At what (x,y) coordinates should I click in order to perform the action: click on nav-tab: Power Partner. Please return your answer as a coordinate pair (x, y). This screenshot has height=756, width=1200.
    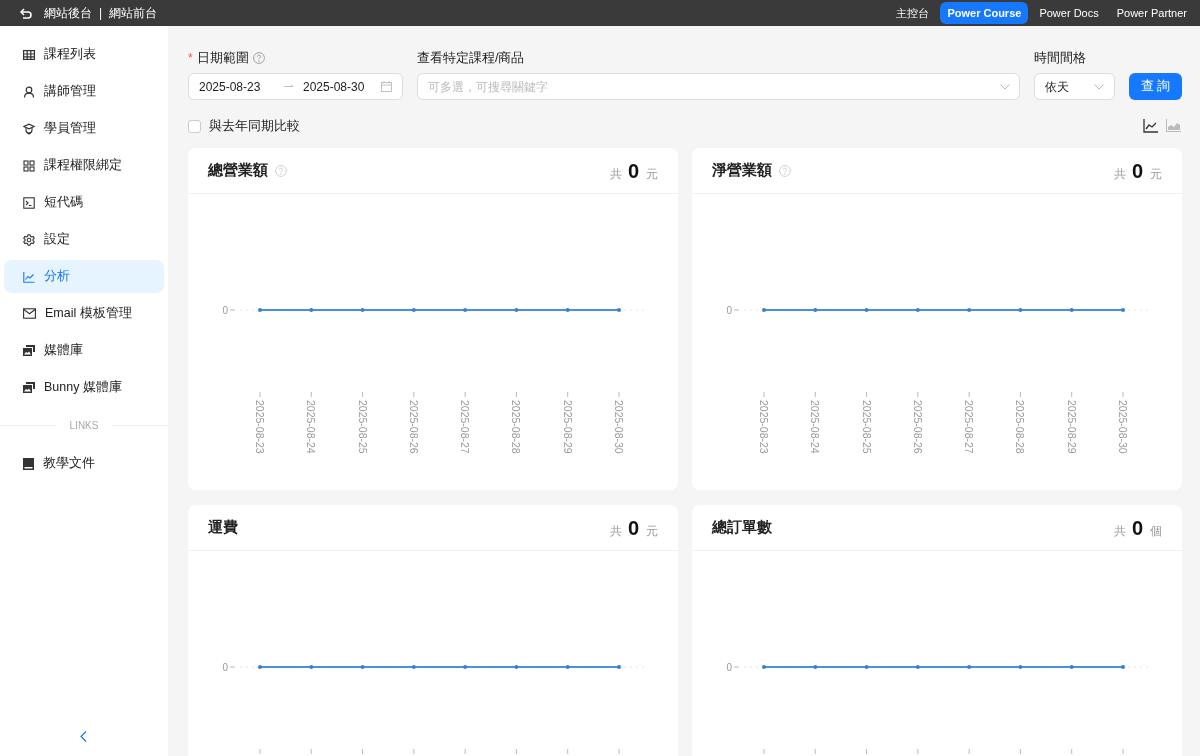
    Looking at the image, I should click on (1151, 13).